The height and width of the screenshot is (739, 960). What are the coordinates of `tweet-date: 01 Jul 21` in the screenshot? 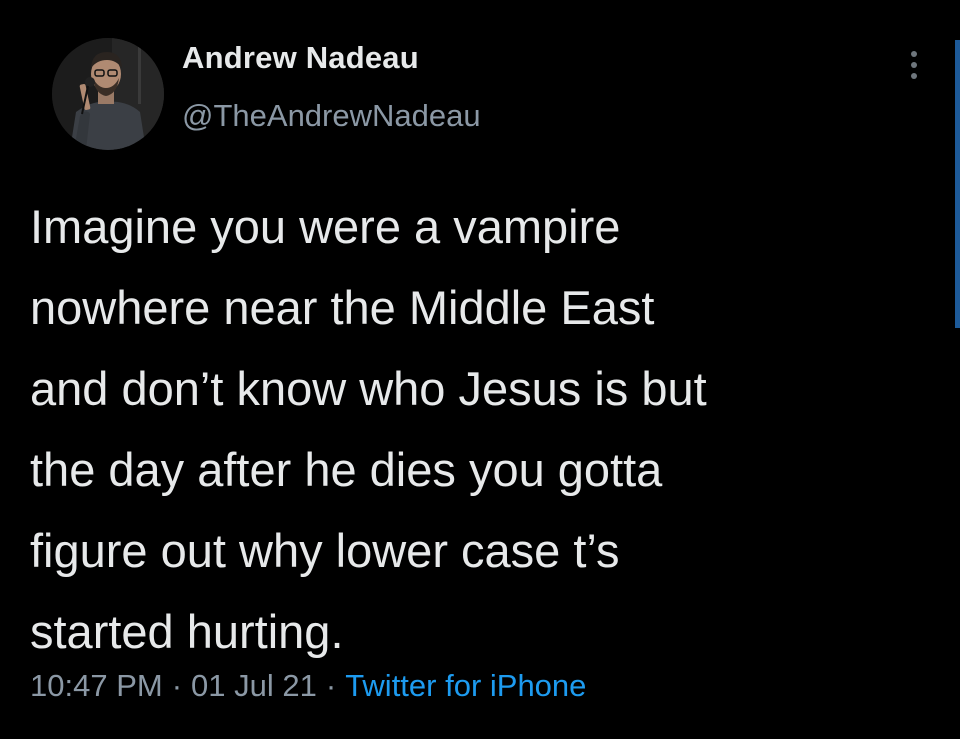 It's located at (254, 685).